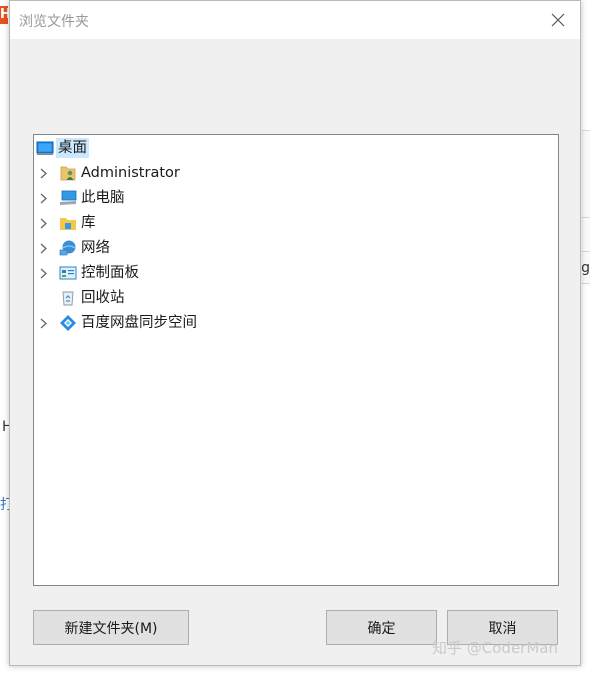  What do you see at coordinates (296, 273) in the screenshot?
I see `tree-item-control-panel: 控制面板` at bounding box center [296, 273].